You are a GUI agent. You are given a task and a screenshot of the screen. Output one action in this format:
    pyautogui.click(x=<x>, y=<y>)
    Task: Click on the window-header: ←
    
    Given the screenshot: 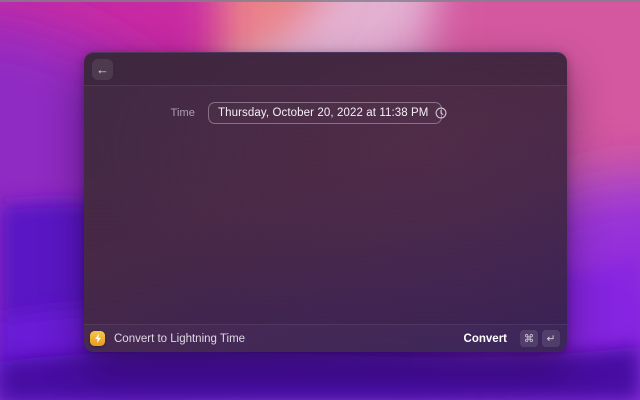 What is the action you would take?
    pyautogui.click(x=325, y=69)
    